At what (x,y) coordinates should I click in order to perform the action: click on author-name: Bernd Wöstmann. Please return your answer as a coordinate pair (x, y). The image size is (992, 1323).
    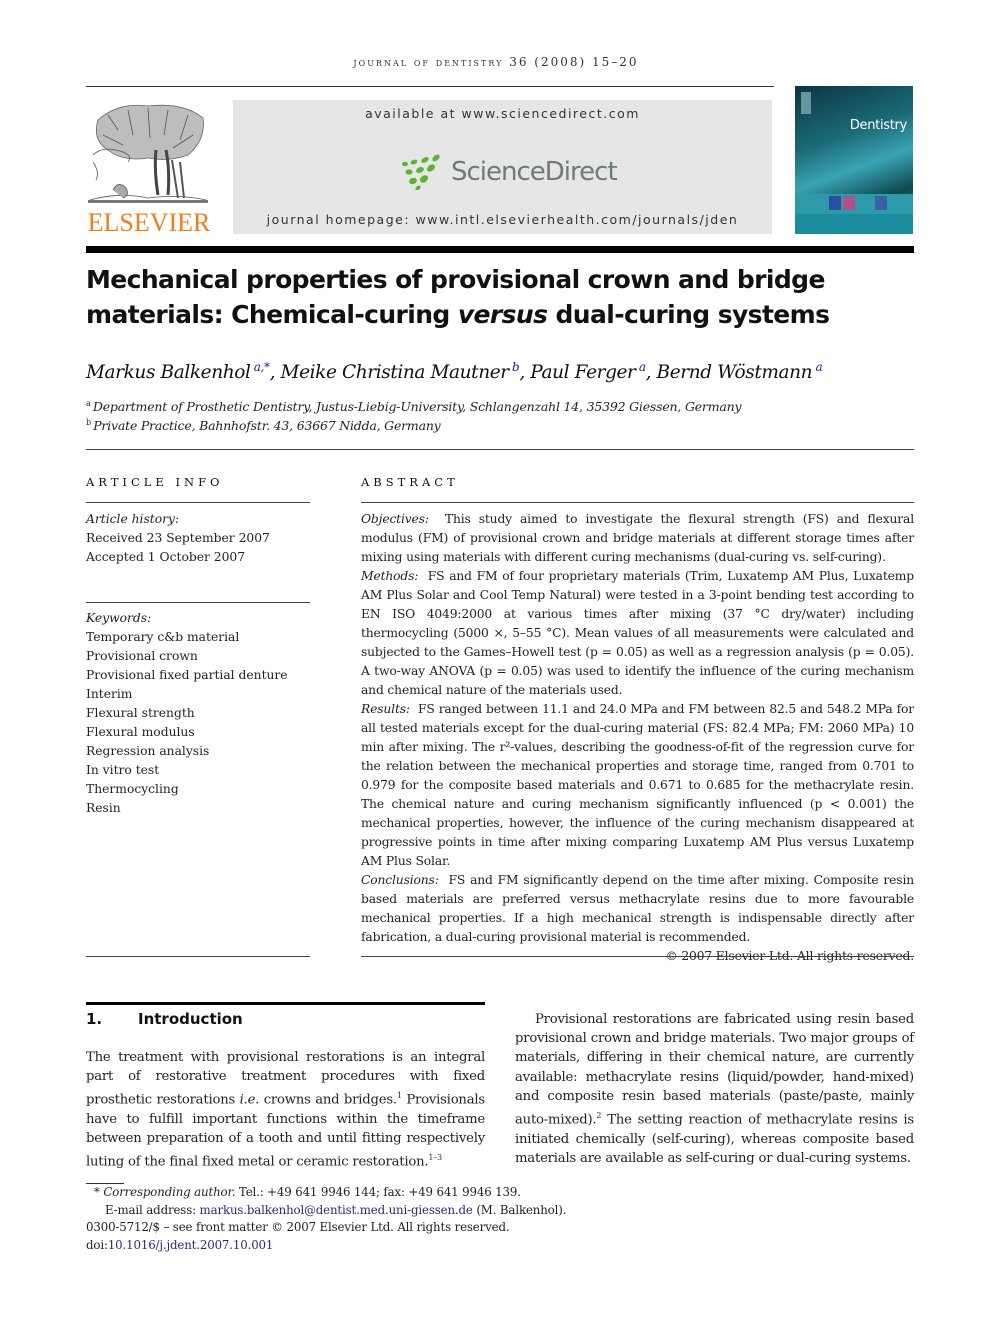
    Looking at the image, I should click on (735, 372).